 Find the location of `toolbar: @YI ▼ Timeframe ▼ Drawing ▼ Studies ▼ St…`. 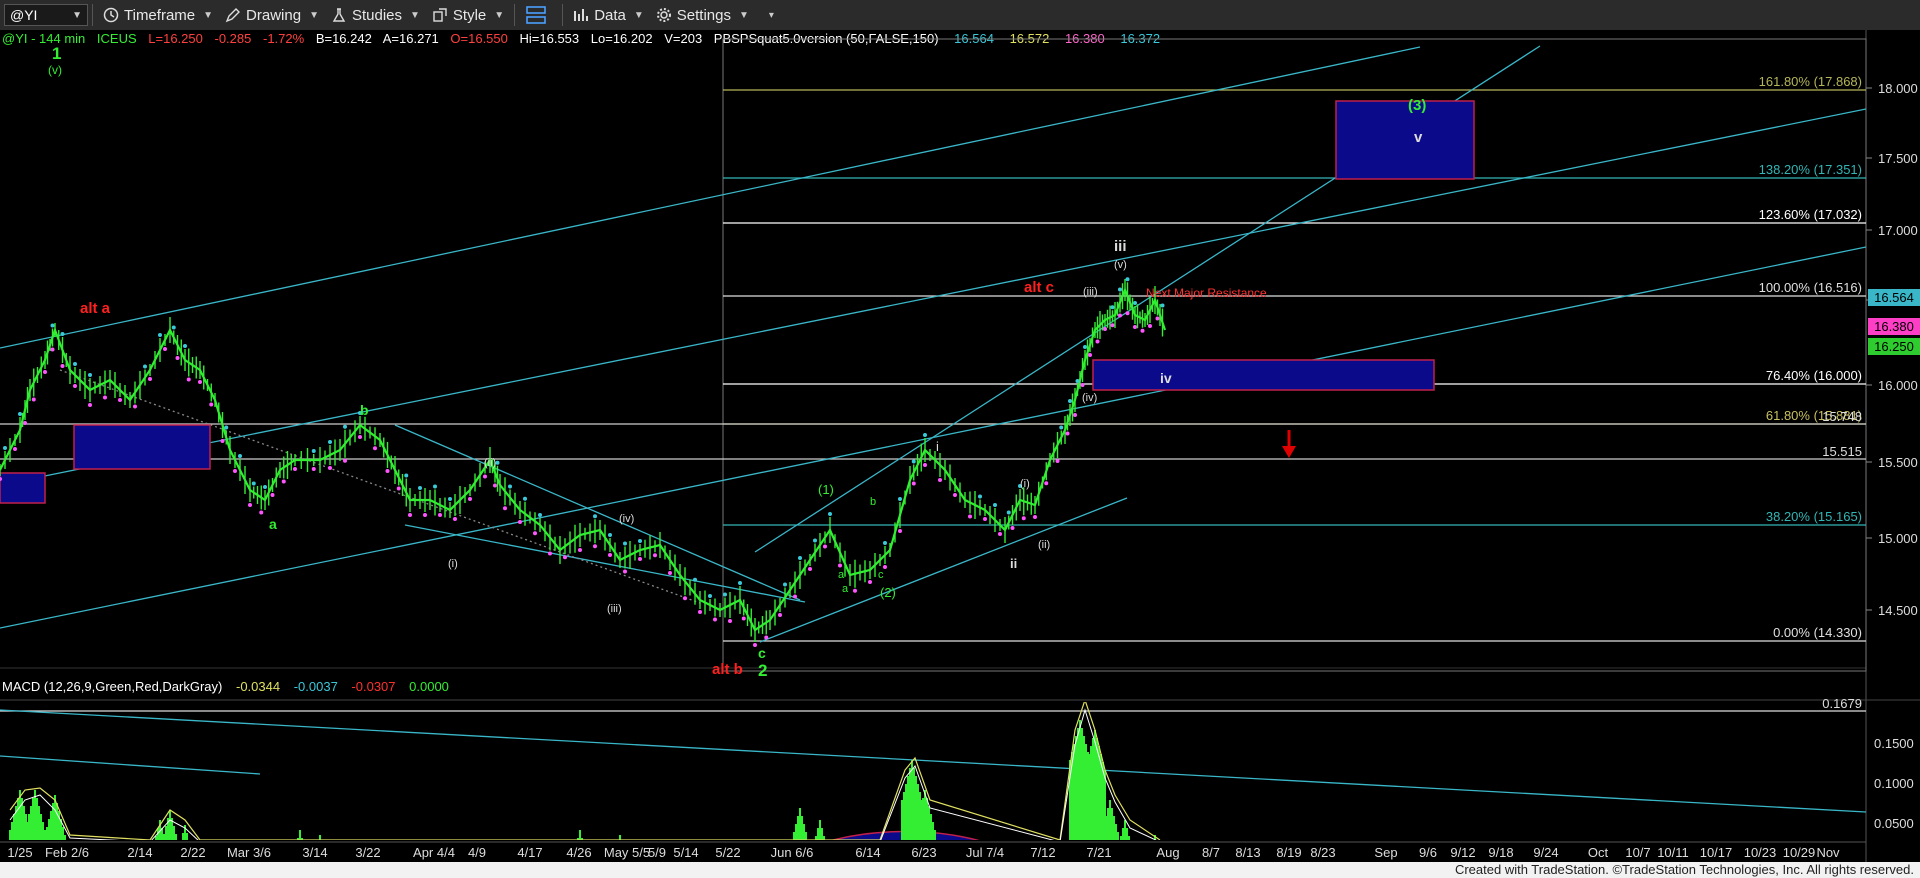

toolbar: @YI ▼ Timeframe ▼ Drawing ▼ Studies ▼ St… is located at coordinates (960, 15).